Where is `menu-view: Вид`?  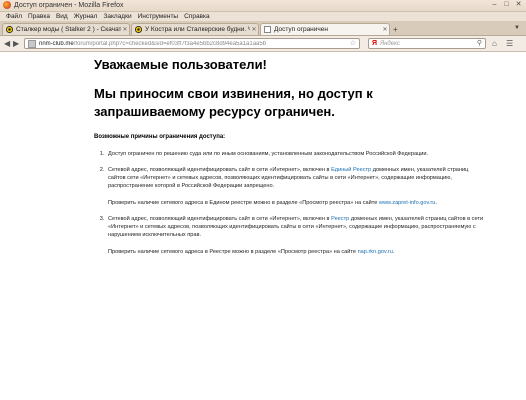 menu-view: Вид is located at coordinates (62, 16).